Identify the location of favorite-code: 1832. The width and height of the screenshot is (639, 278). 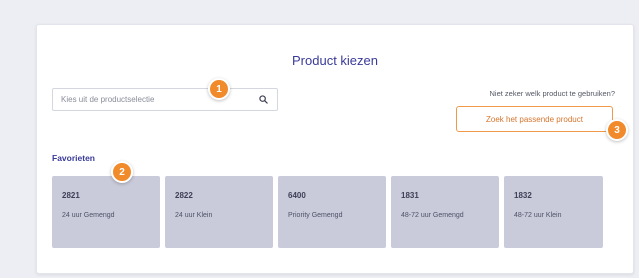
(523, 195).